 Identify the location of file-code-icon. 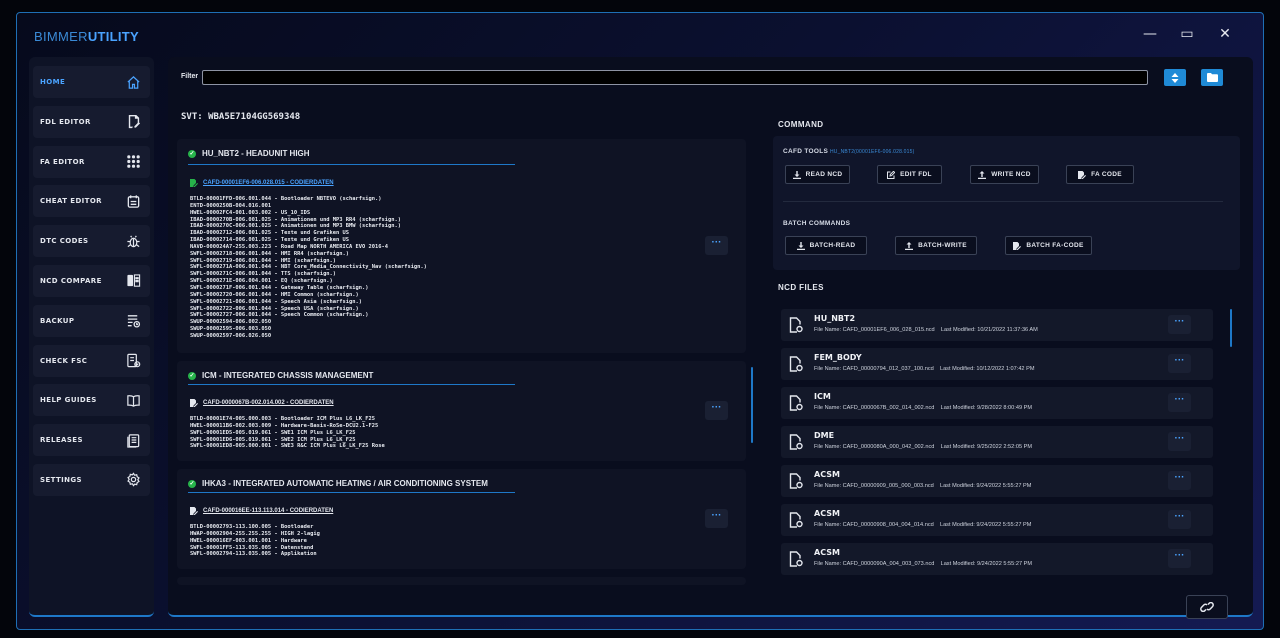
(1082, 174).